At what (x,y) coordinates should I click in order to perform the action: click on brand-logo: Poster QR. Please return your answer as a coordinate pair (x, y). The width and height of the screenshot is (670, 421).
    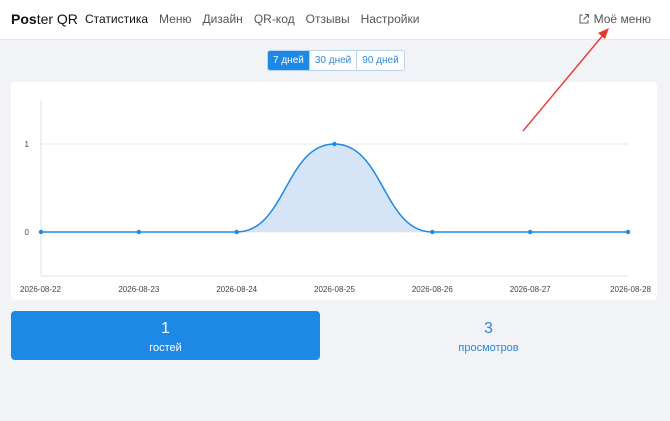
    Looking at the image, I should click on (44, 19).